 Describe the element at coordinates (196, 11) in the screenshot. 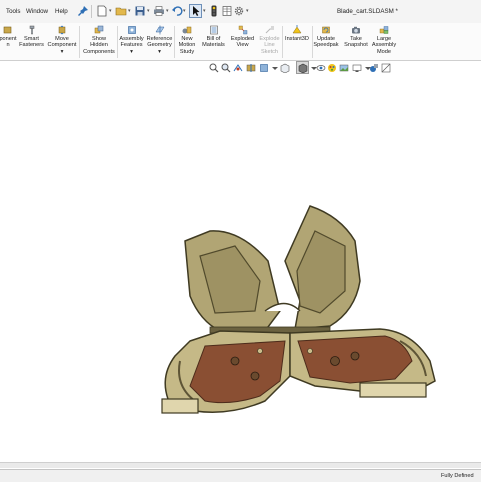

I see `select-arrow-icon` at that location.